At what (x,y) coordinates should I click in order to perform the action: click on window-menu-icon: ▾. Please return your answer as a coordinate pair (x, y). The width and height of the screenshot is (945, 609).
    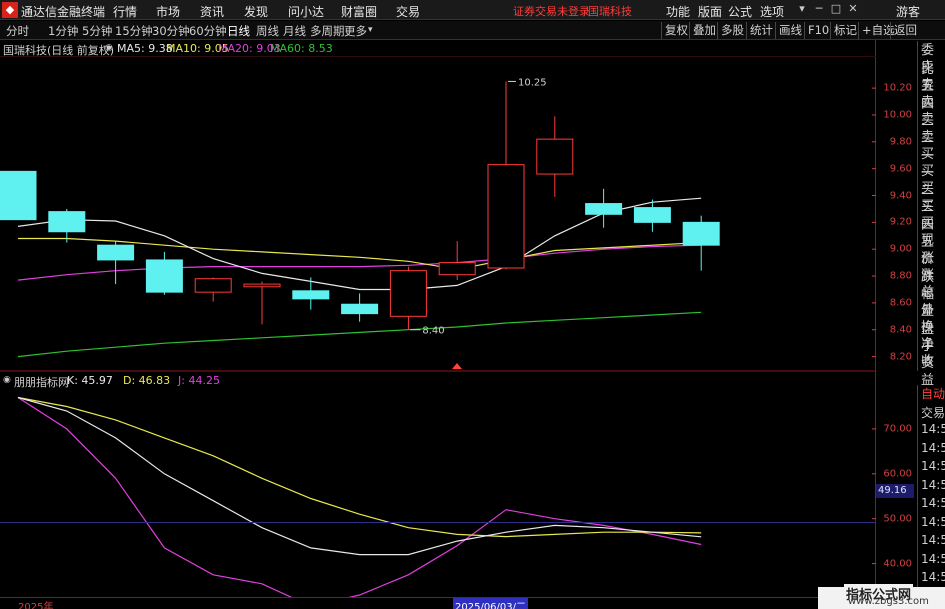
    Looking at the image, I should click on (802, 9).